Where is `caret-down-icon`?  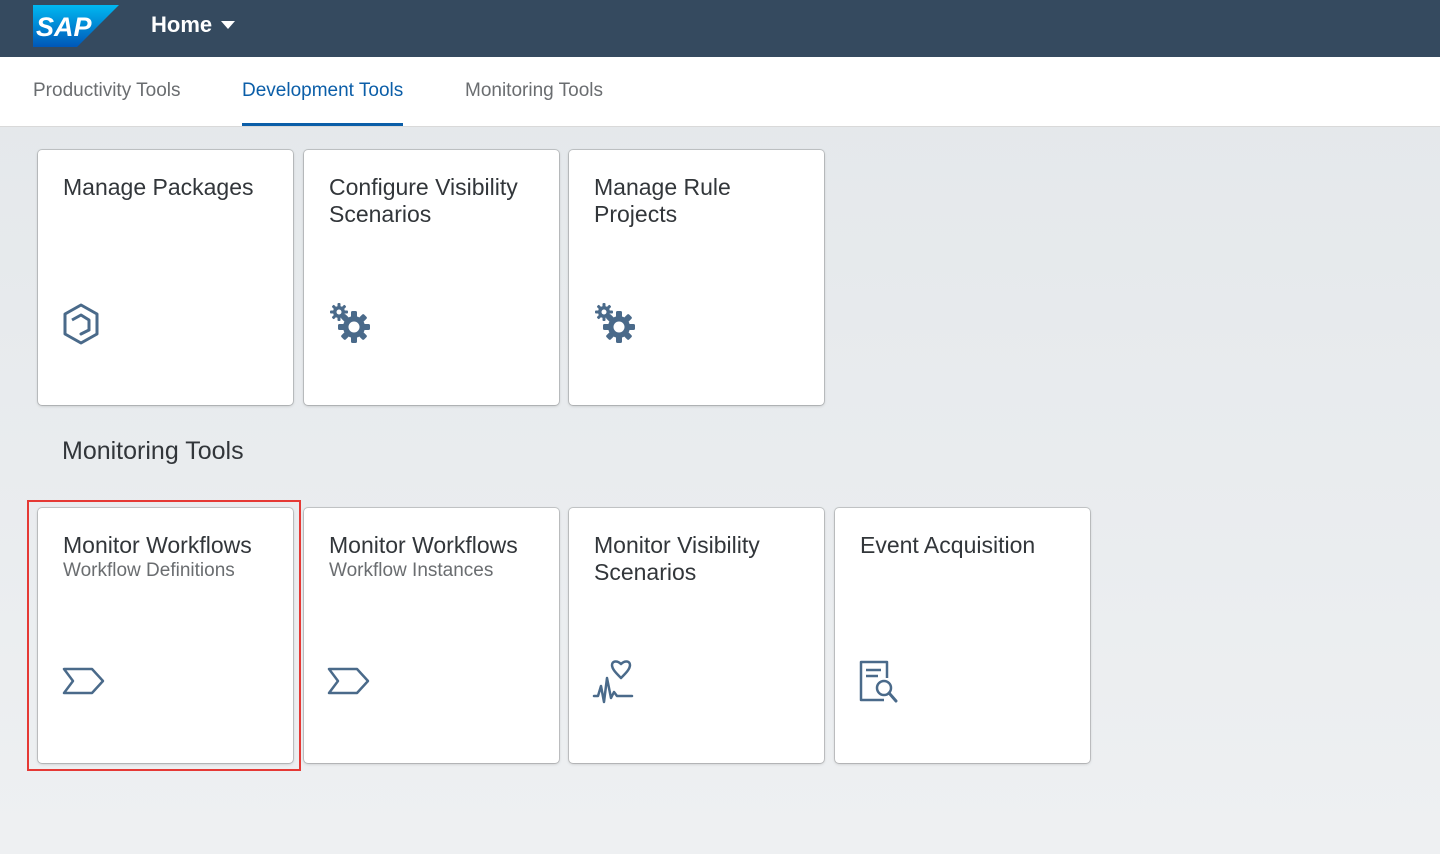
caret-down-icon is located at coordinates (228, 25).